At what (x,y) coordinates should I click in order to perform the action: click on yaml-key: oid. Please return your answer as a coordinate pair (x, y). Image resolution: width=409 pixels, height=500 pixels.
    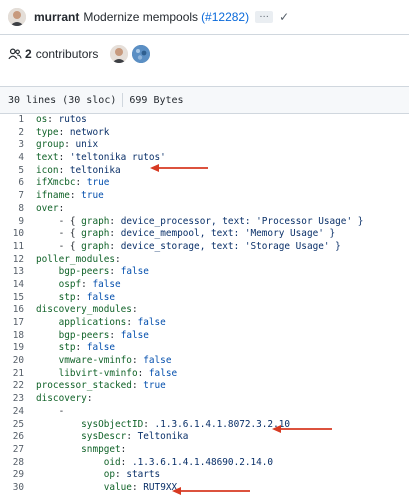
    Looking at the image, I should click on (112, 462).